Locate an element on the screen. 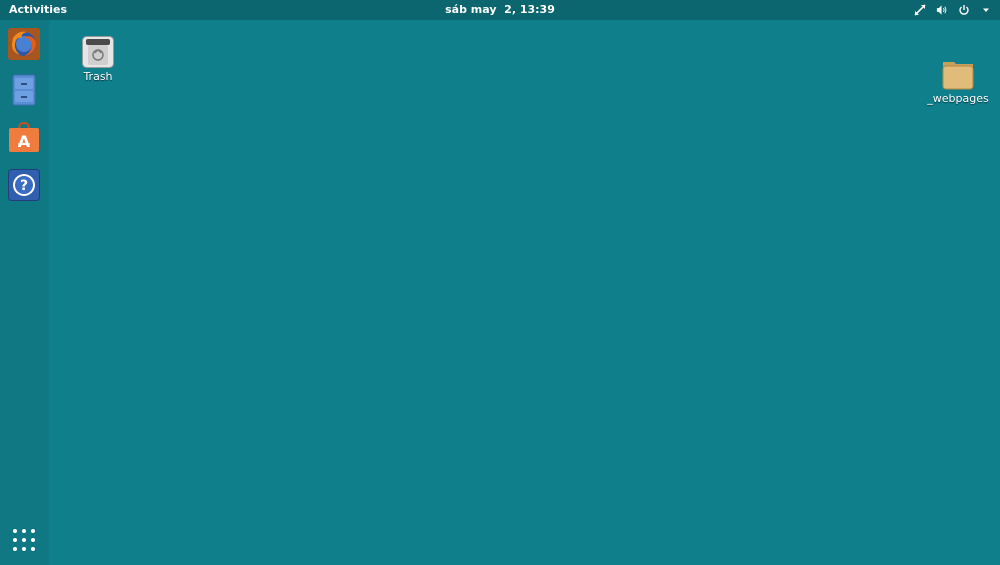 Image resolution: width=1000 pixels, height=565 pixels. desktop-trash: Trash is located at coordinates (98, 59).